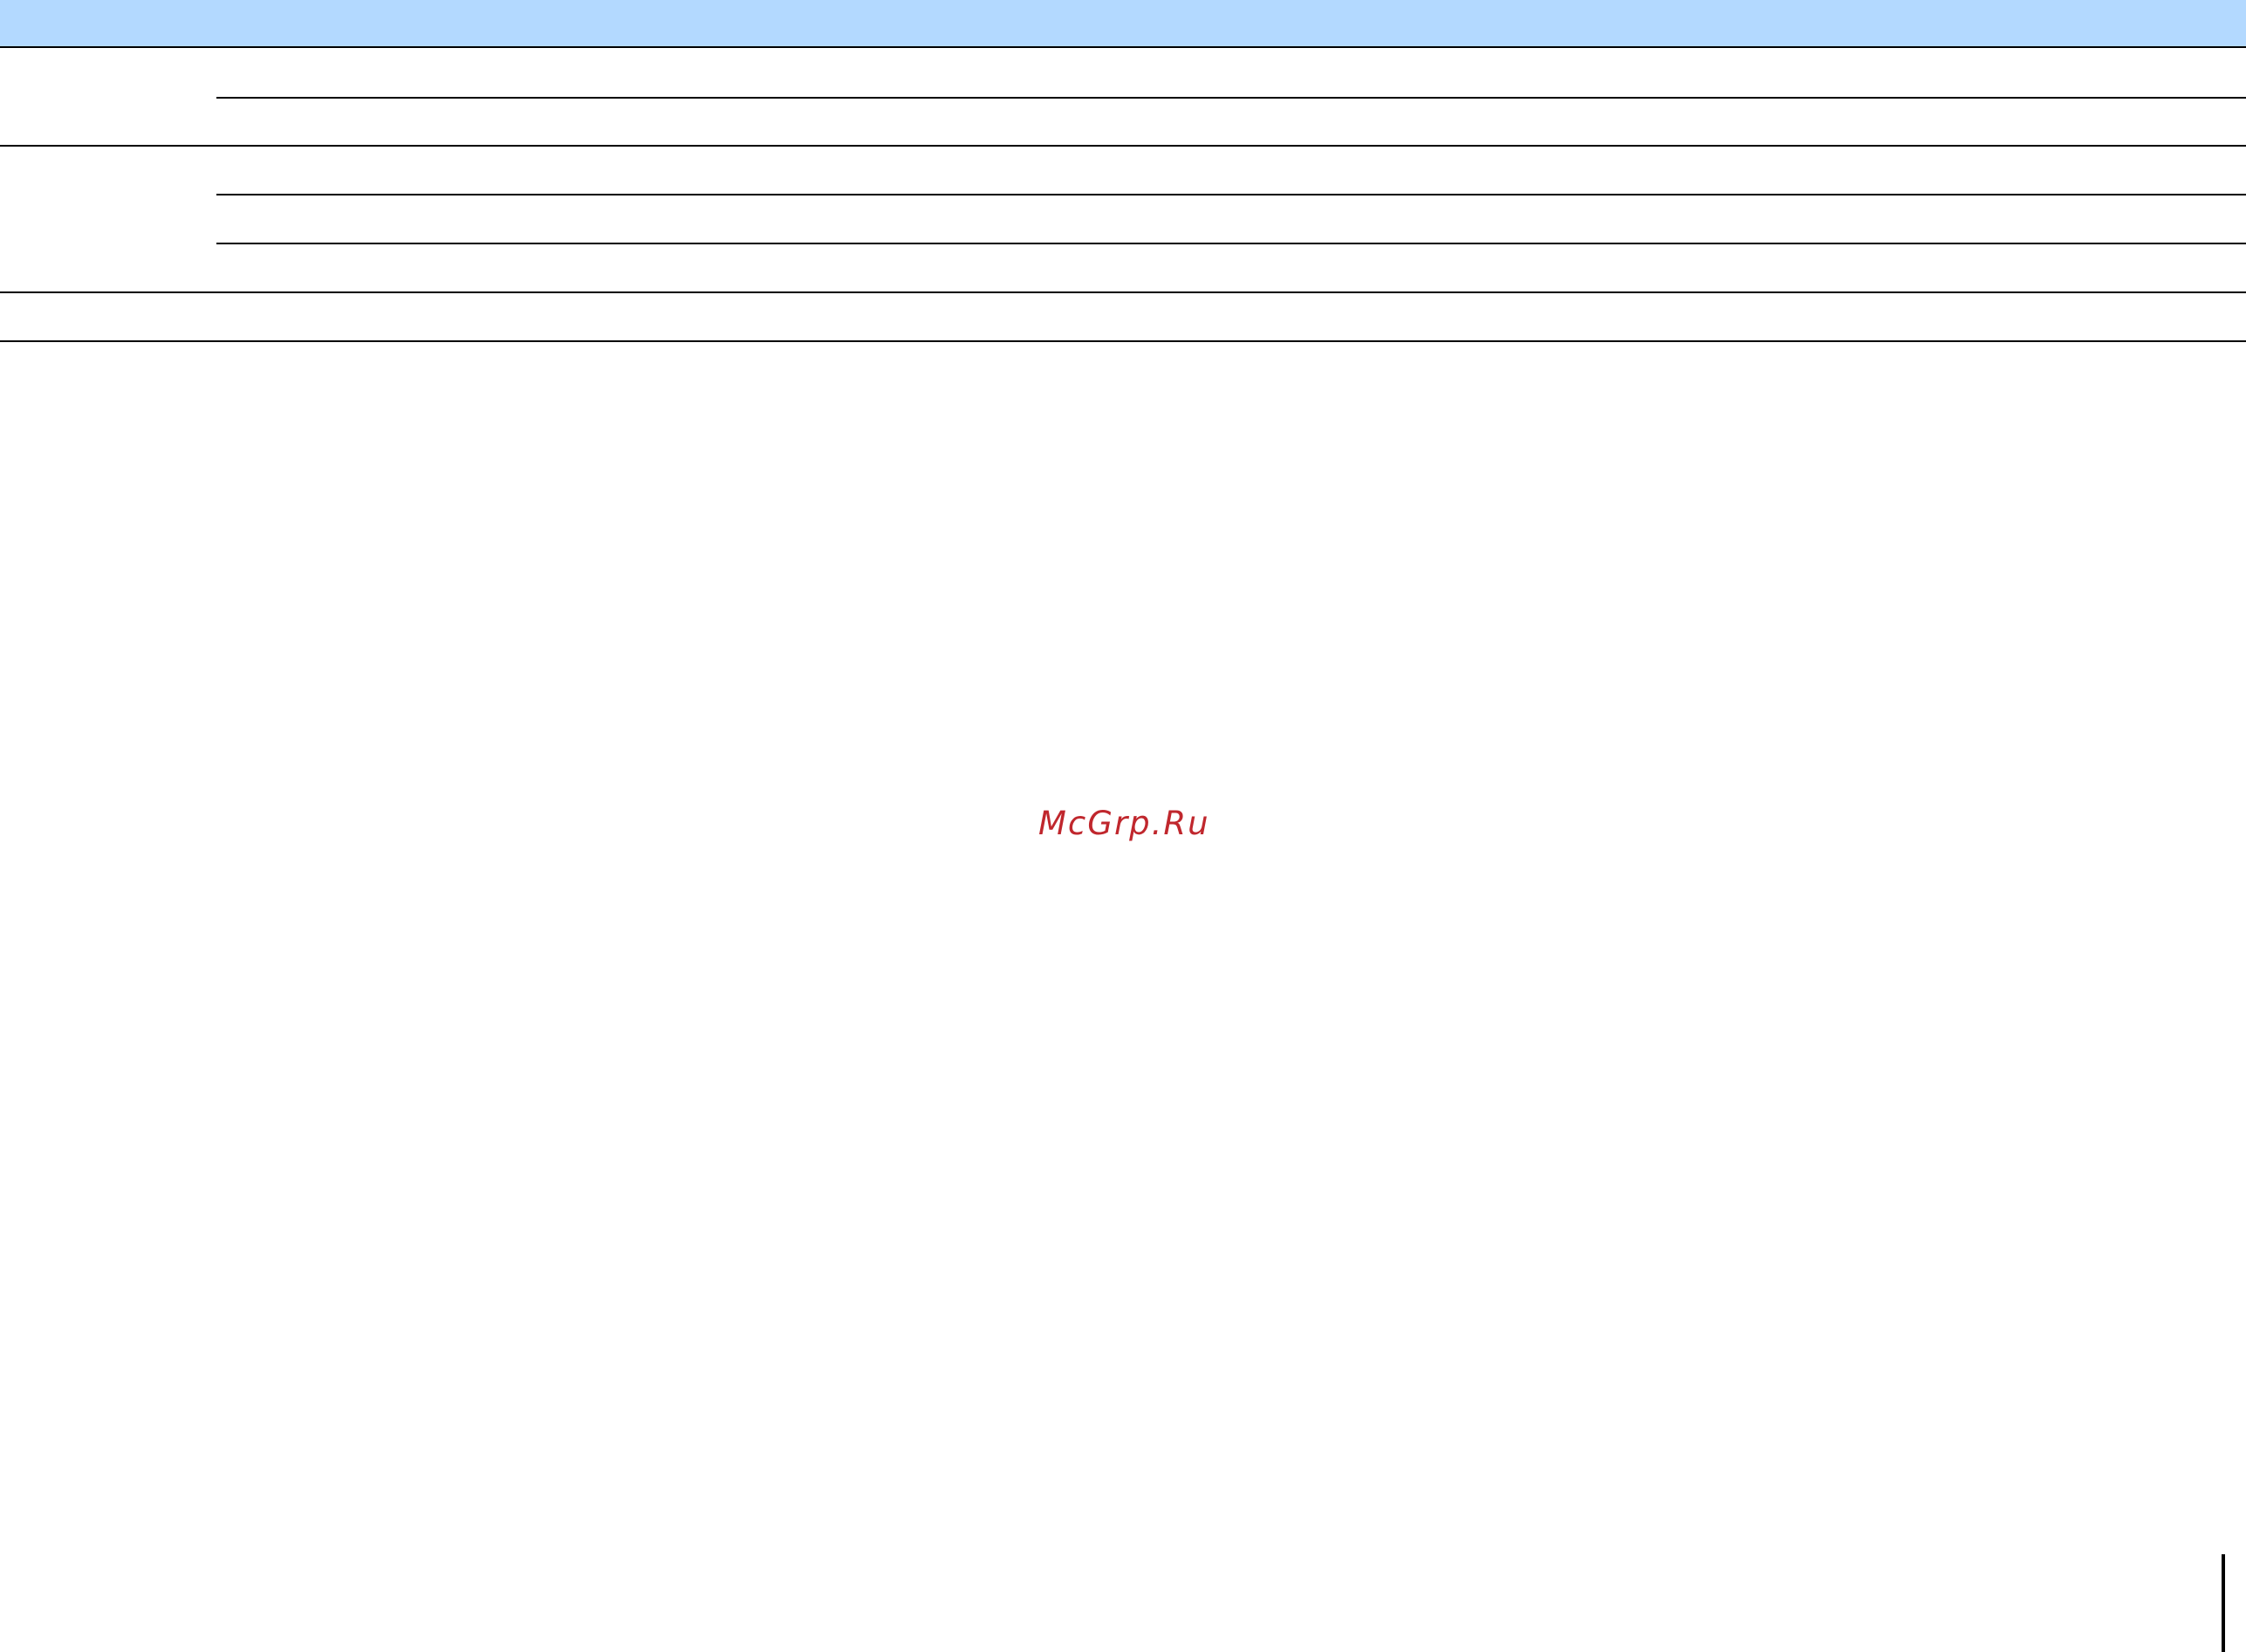 This screenshot has height=1652, width=2246. Describe the element at coordinates (1123, 341) in the screenshot. I see `table-bottom-border` at that location.